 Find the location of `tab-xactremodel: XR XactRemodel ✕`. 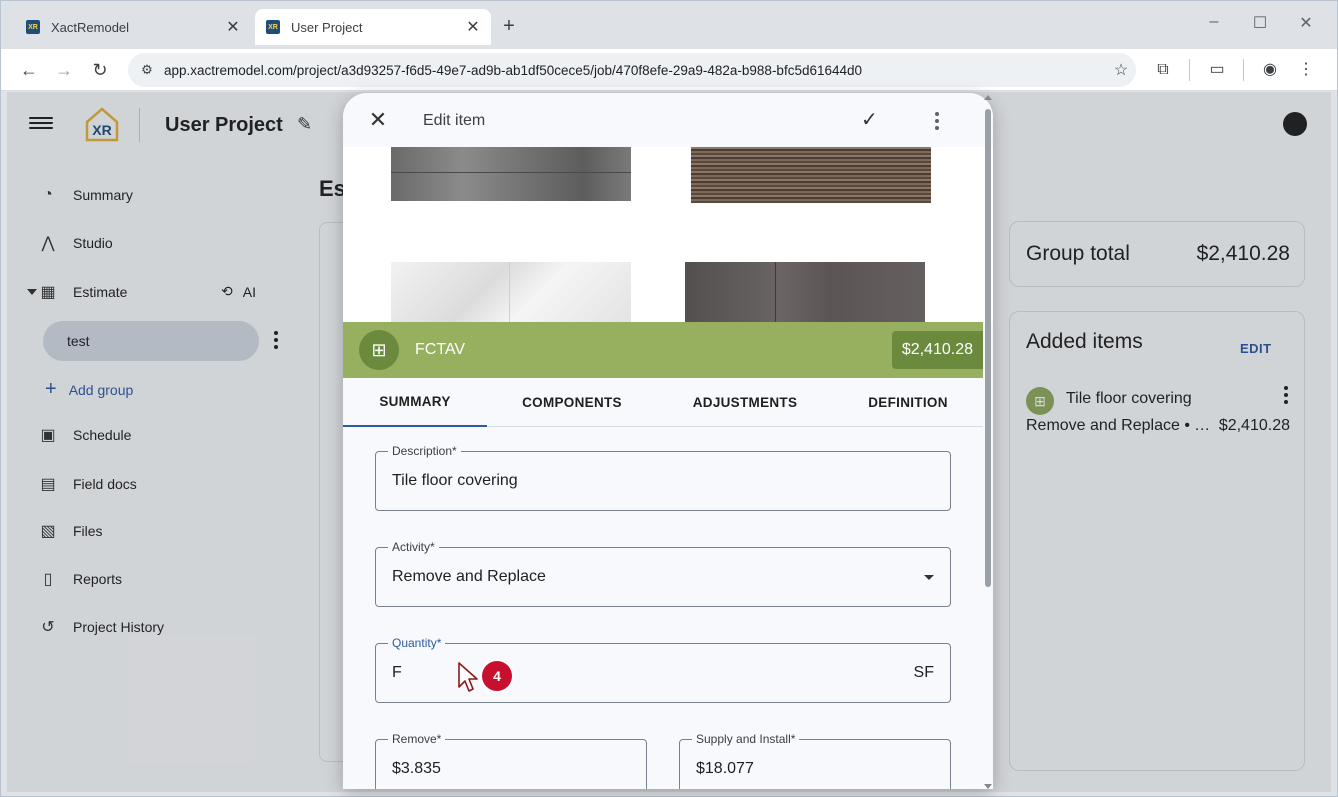

tab-xactremodel: XR XactRemodel ✕ is located at coordinates (133, 27).